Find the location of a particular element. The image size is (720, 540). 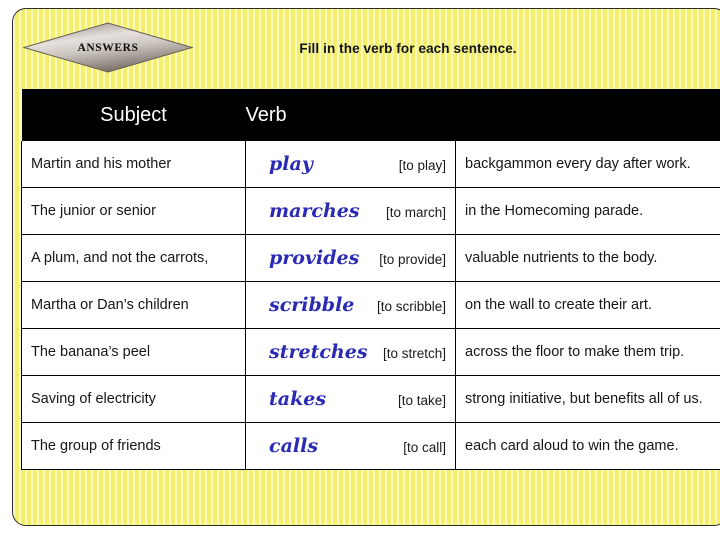

verb-cue: [to take] is located at coordinates (421, 400).